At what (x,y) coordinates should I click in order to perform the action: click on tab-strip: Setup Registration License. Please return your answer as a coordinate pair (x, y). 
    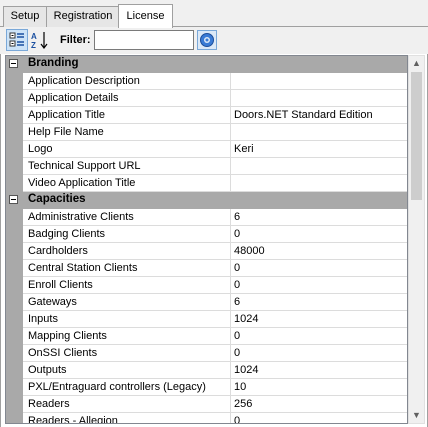
    Looking at the image, I should click on (214, 14).